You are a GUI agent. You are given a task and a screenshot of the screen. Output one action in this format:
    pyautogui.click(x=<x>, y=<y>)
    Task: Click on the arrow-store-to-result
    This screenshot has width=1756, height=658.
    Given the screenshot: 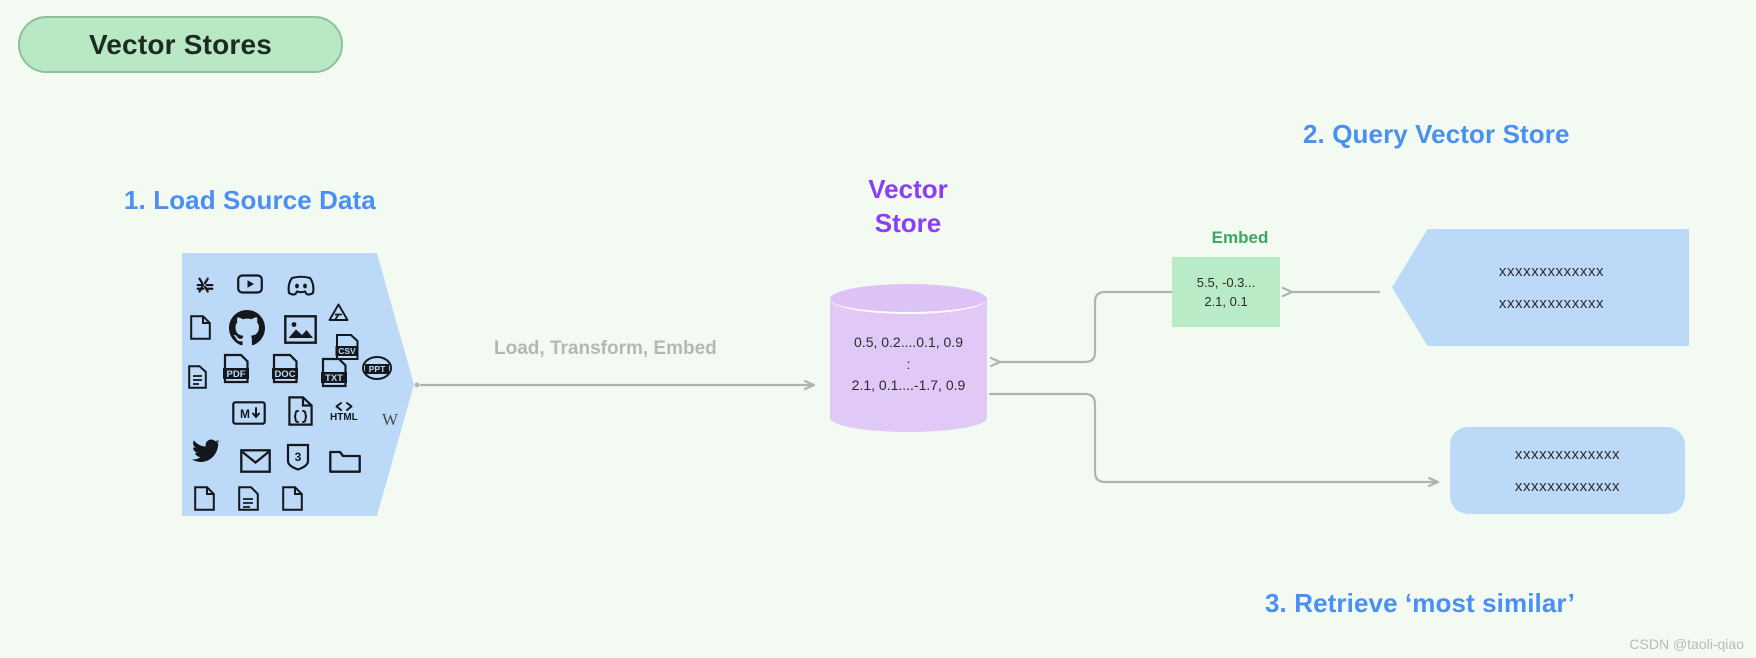 What is the action you would take?
    pyautogui.click(x=1214, y=437)
    